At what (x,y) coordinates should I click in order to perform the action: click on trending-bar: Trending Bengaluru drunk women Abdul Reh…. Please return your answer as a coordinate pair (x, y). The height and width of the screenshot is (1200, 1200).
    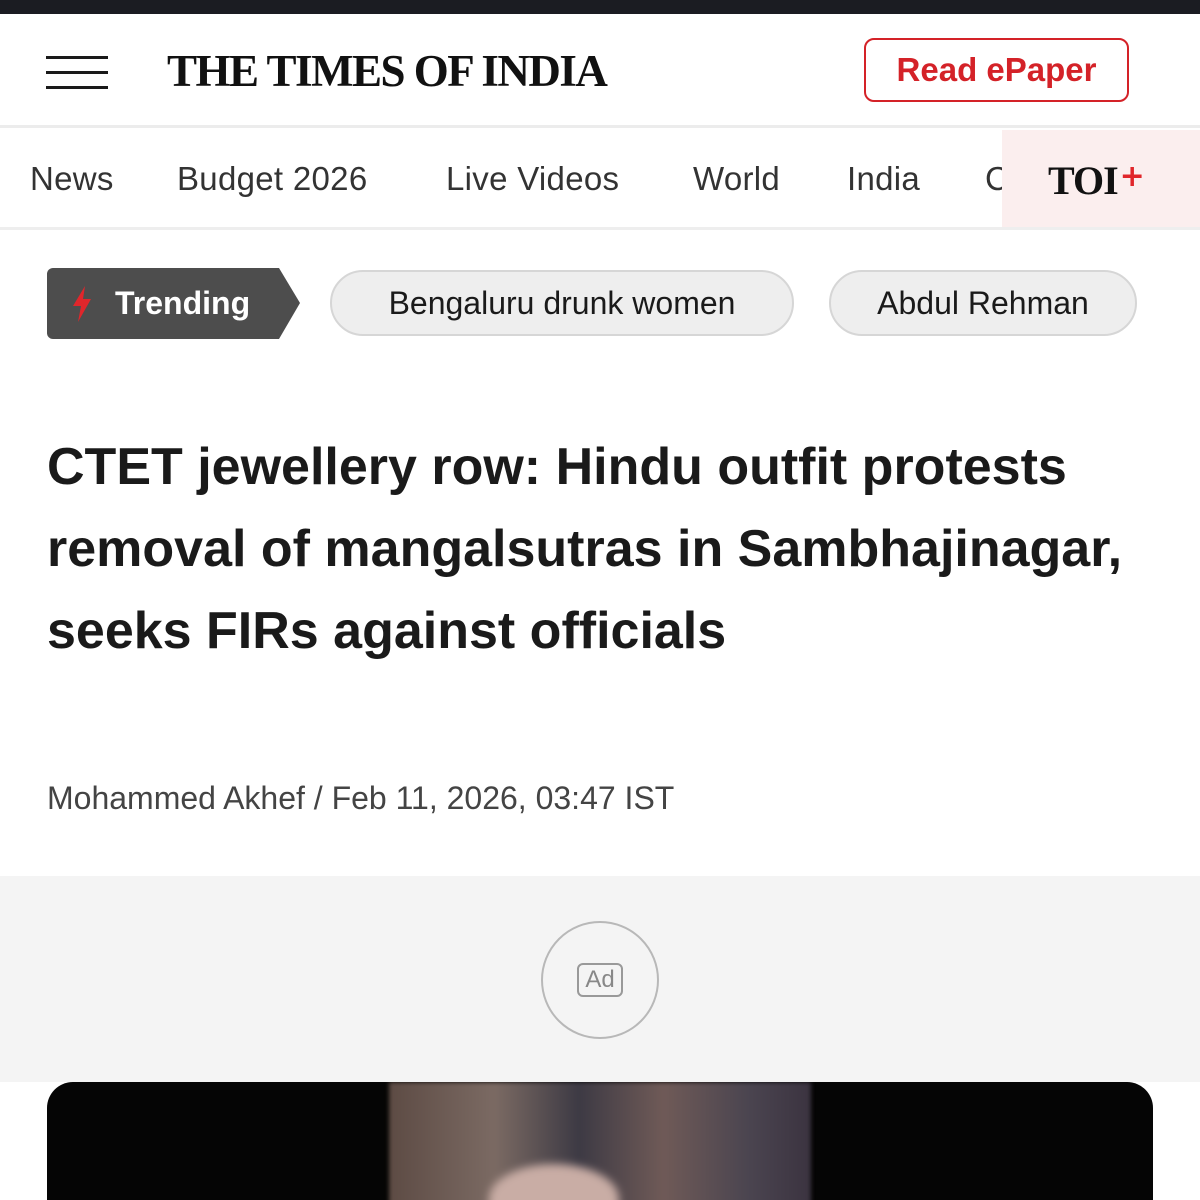
    Looking at the image, I should click on (600, 304).